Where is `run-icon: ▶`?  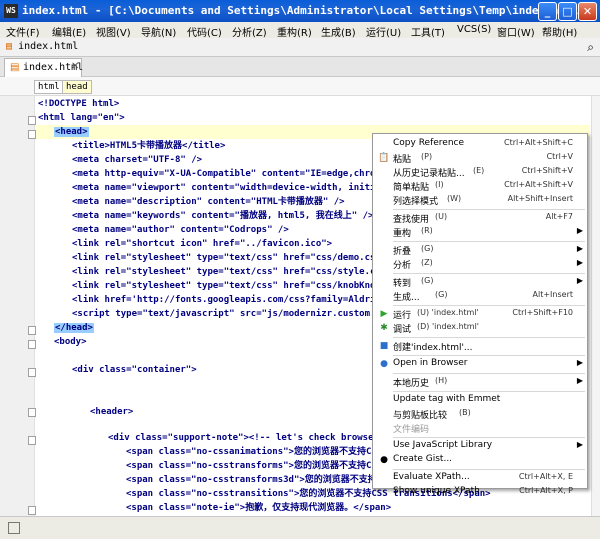
run-icon: ▶ is located at coordinates (384, 314).